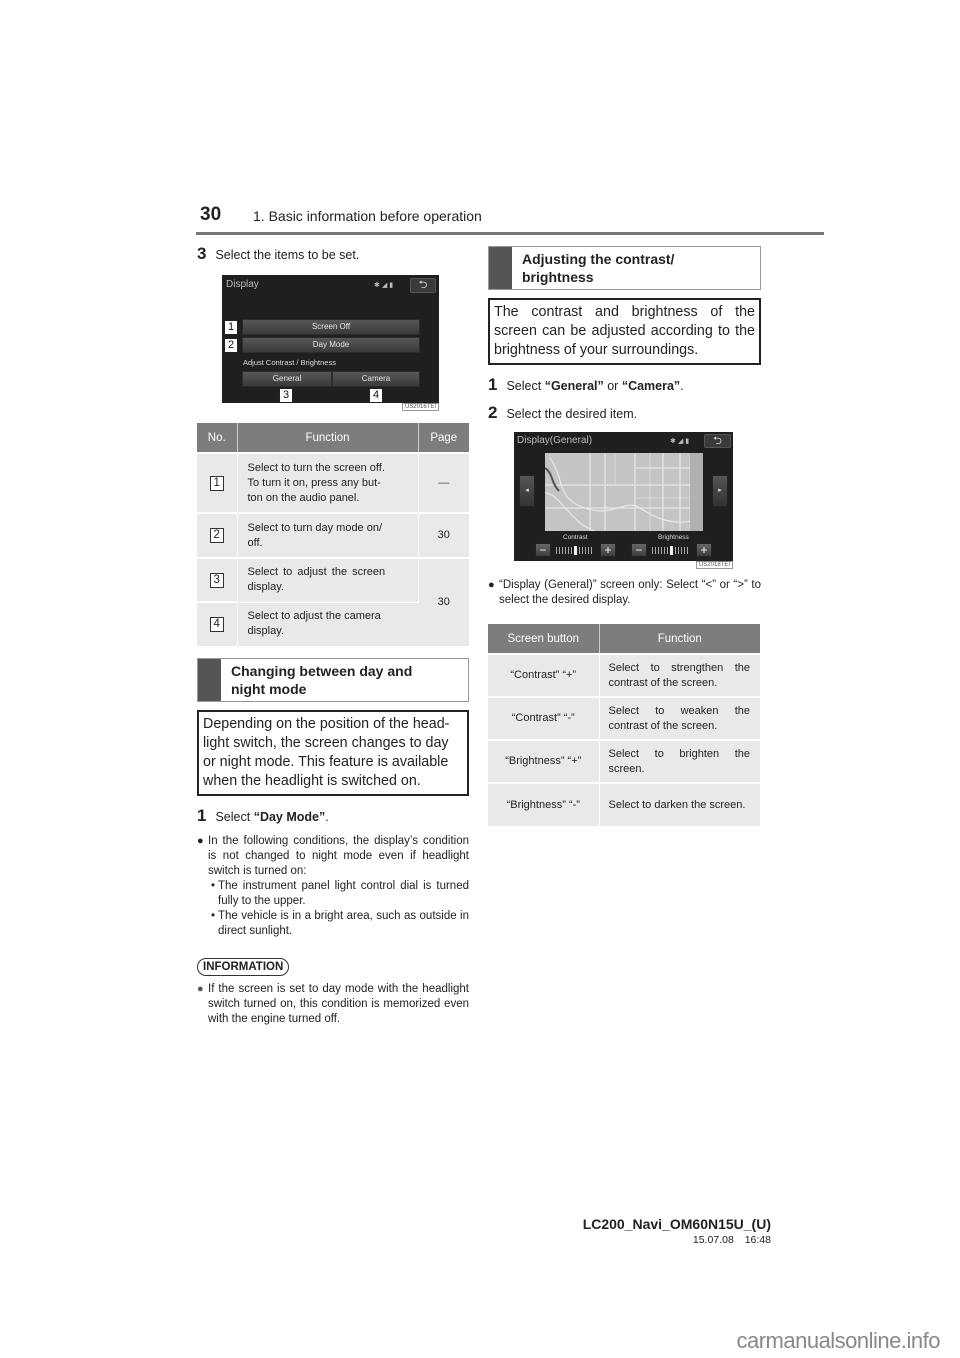 The height and width of the screenshot is (1358, 960). Describe the element at coordinates (287, 255) in the screenshot. I see `step-text: Select the items to be set.` at that location.